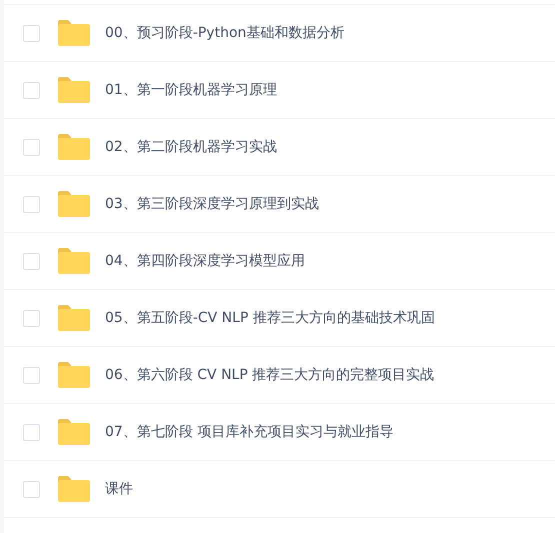 The width and height of the screenshot is (555, 533). I want to click on folder-name: 06、第六阶段 CV NLP 推荐三大方向的完整项目实战, so click(269, 375).